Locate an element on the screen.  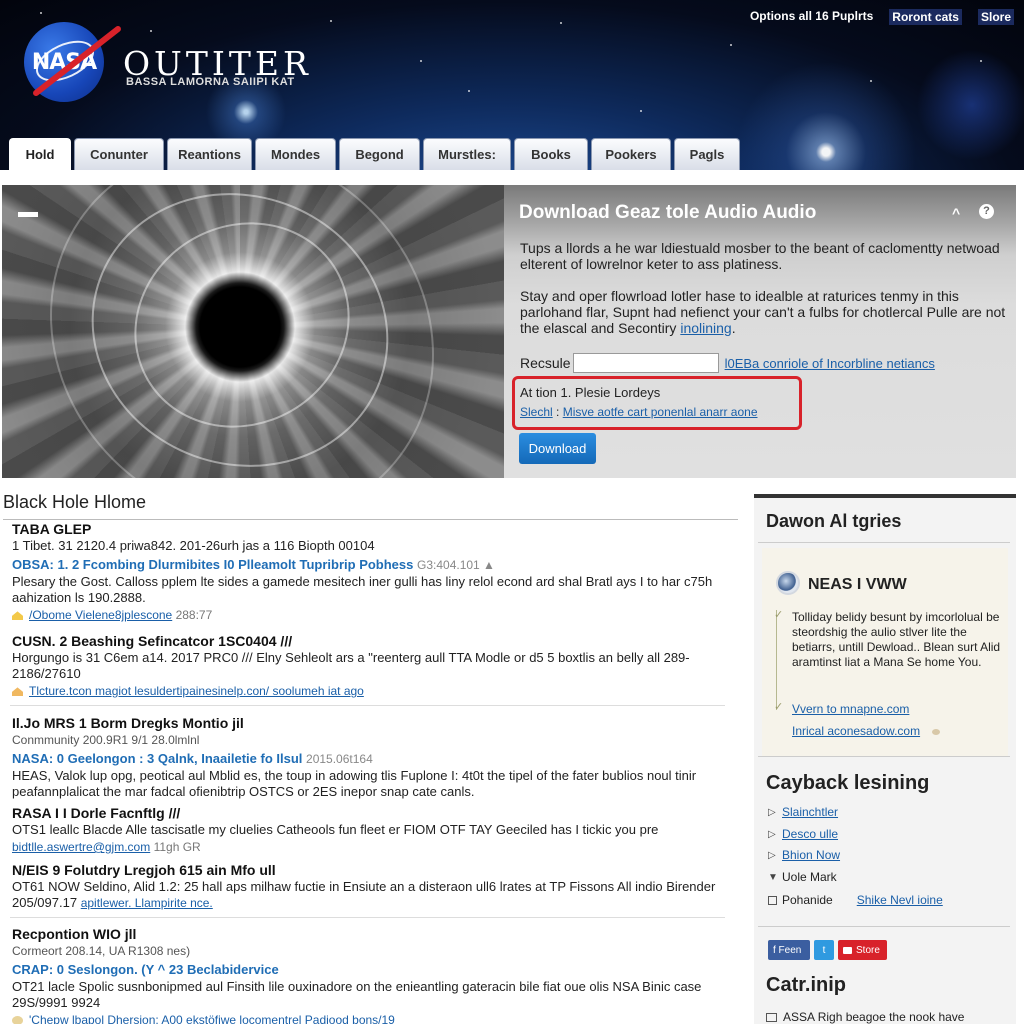
entry-title: TABA GLEP is located at coordinates (368, 529).